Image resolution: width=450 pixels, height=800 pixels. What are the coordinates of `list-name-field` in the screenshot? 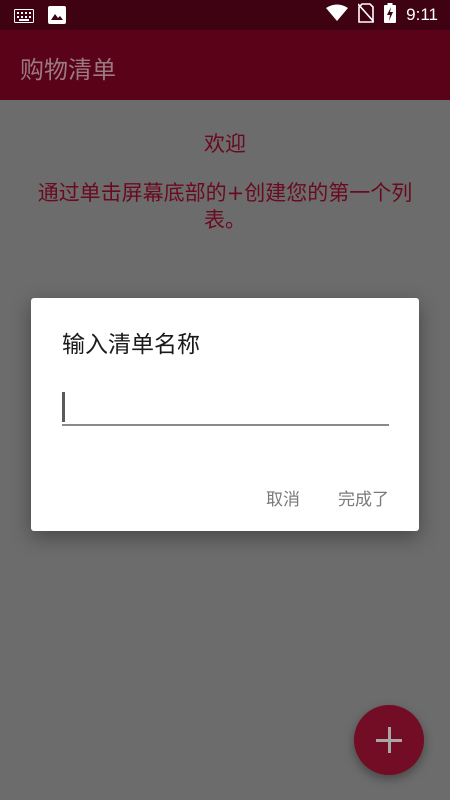 It's located at (225, 409).